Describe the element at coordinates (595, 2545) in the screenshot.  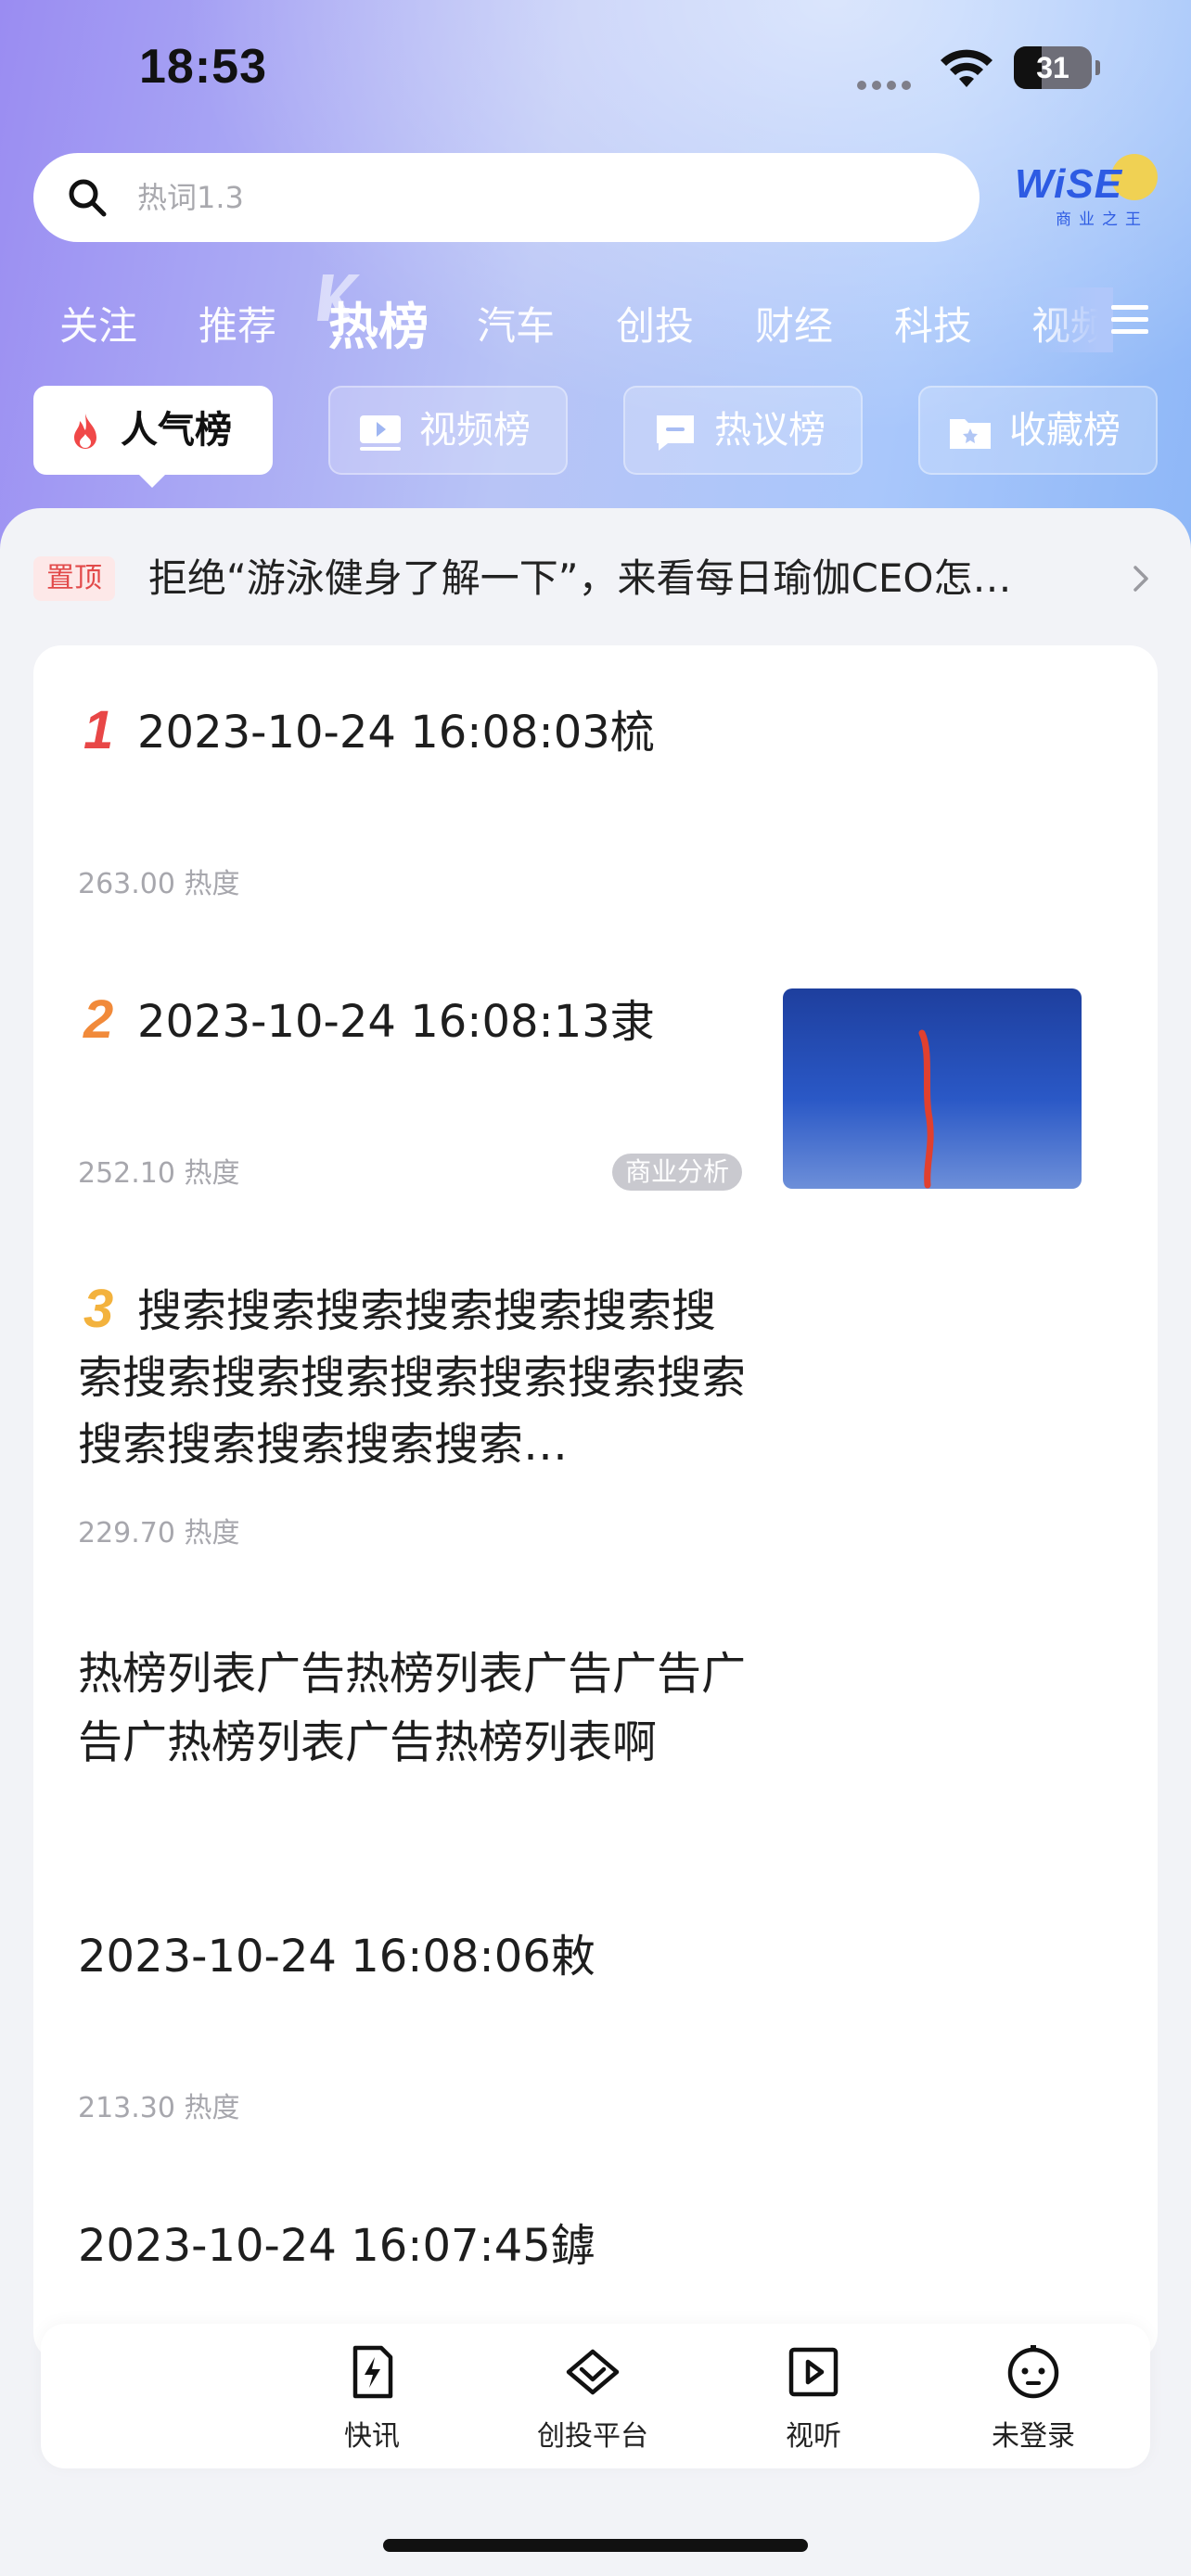
I see `home-indicator` at that location.